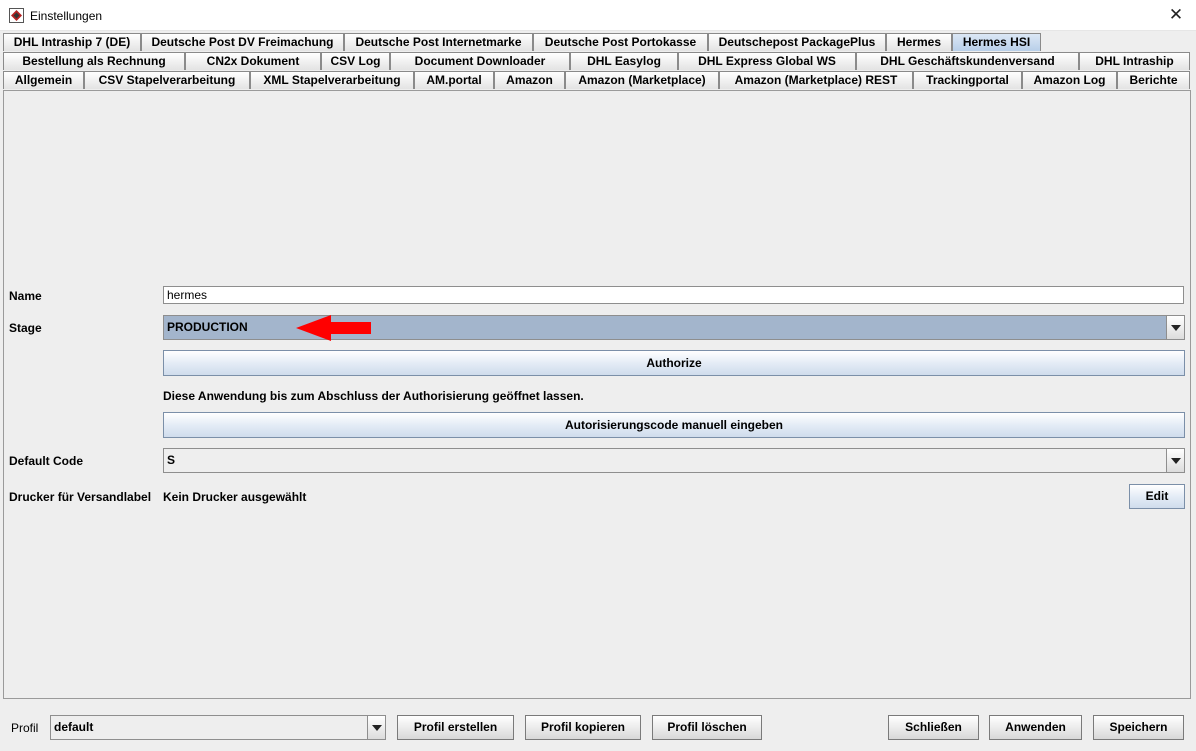 Image resolution: width=1196 pixels, height=751 pixels. I want to click on save-button: Speichern, so click(1138, 727).